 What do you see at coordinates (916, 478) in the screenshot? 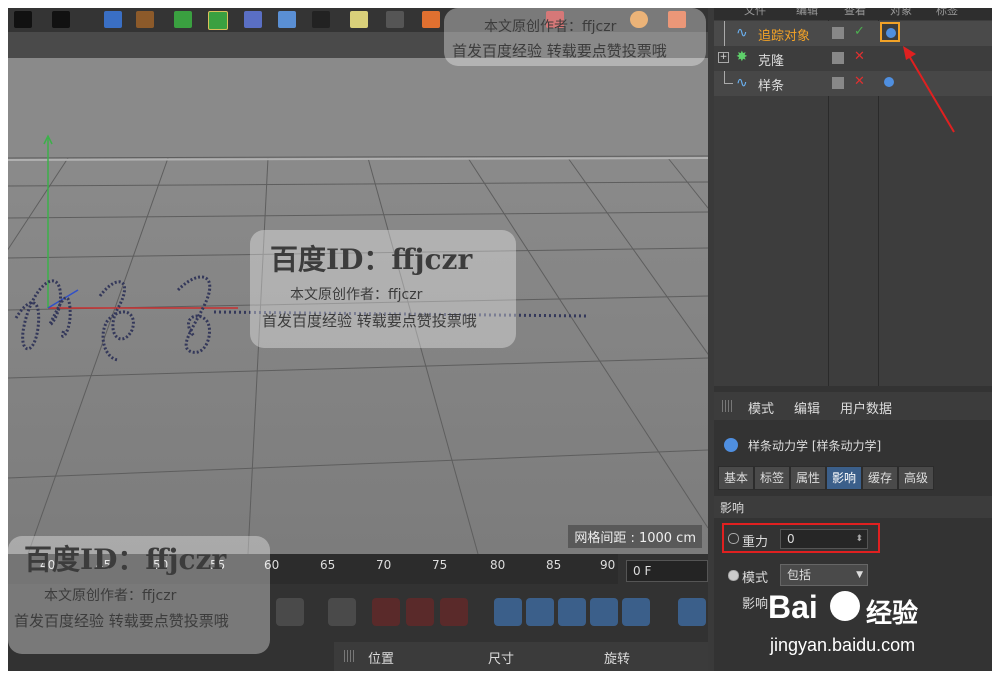
I see `tab-advanced: 高级` at bounding box center [916, 478].